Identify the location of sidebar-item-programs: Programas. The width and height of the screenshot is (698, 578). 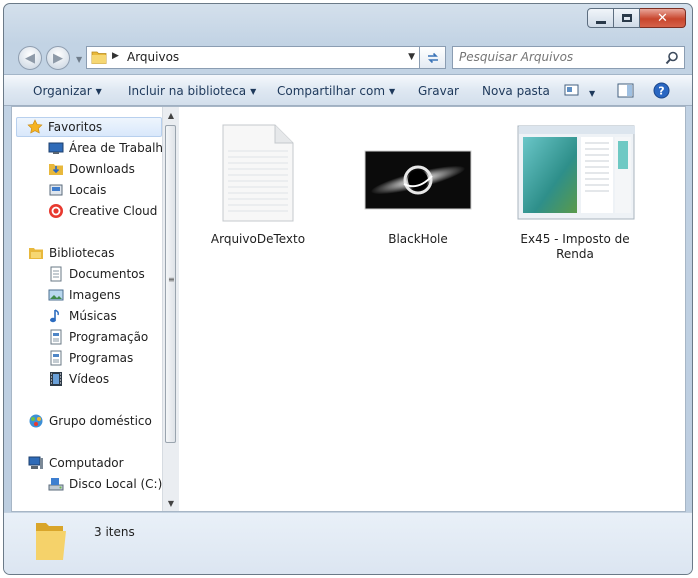
(90, 358).